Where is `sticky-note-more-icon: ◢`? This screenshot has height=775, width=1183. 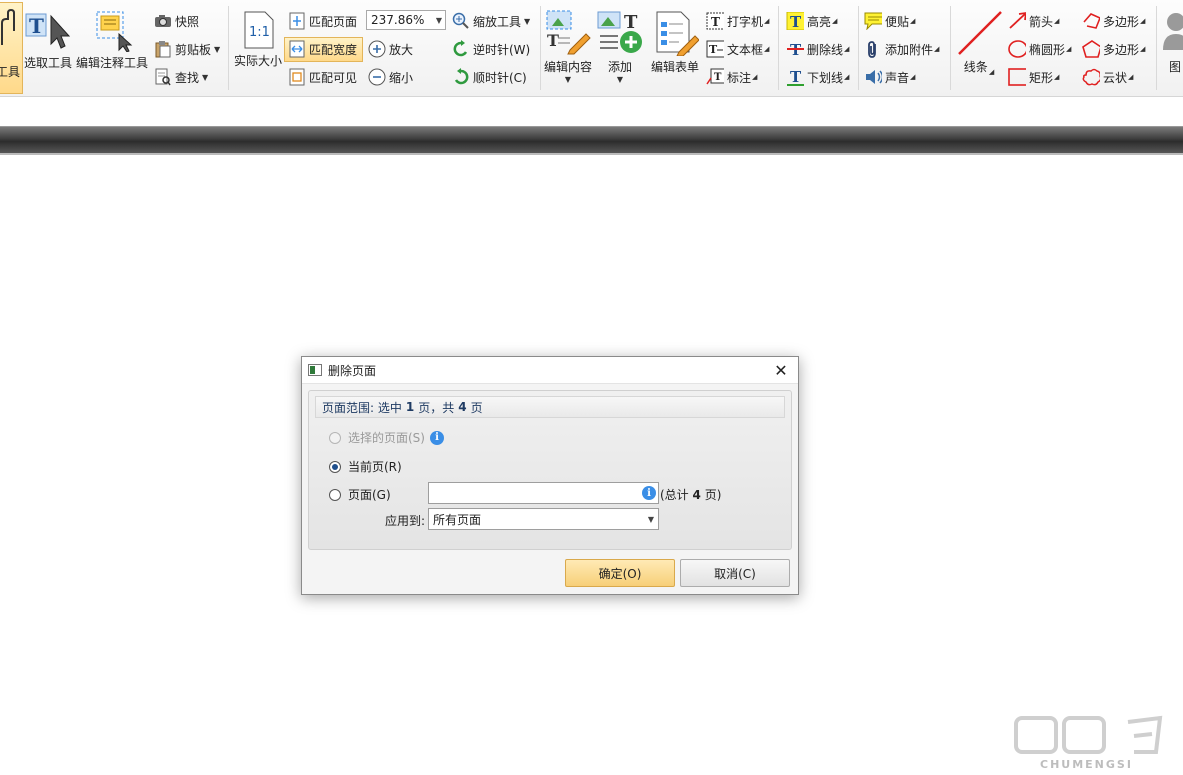 sticky-note-more-icon: ◢ is located at coordinates (912, 21).